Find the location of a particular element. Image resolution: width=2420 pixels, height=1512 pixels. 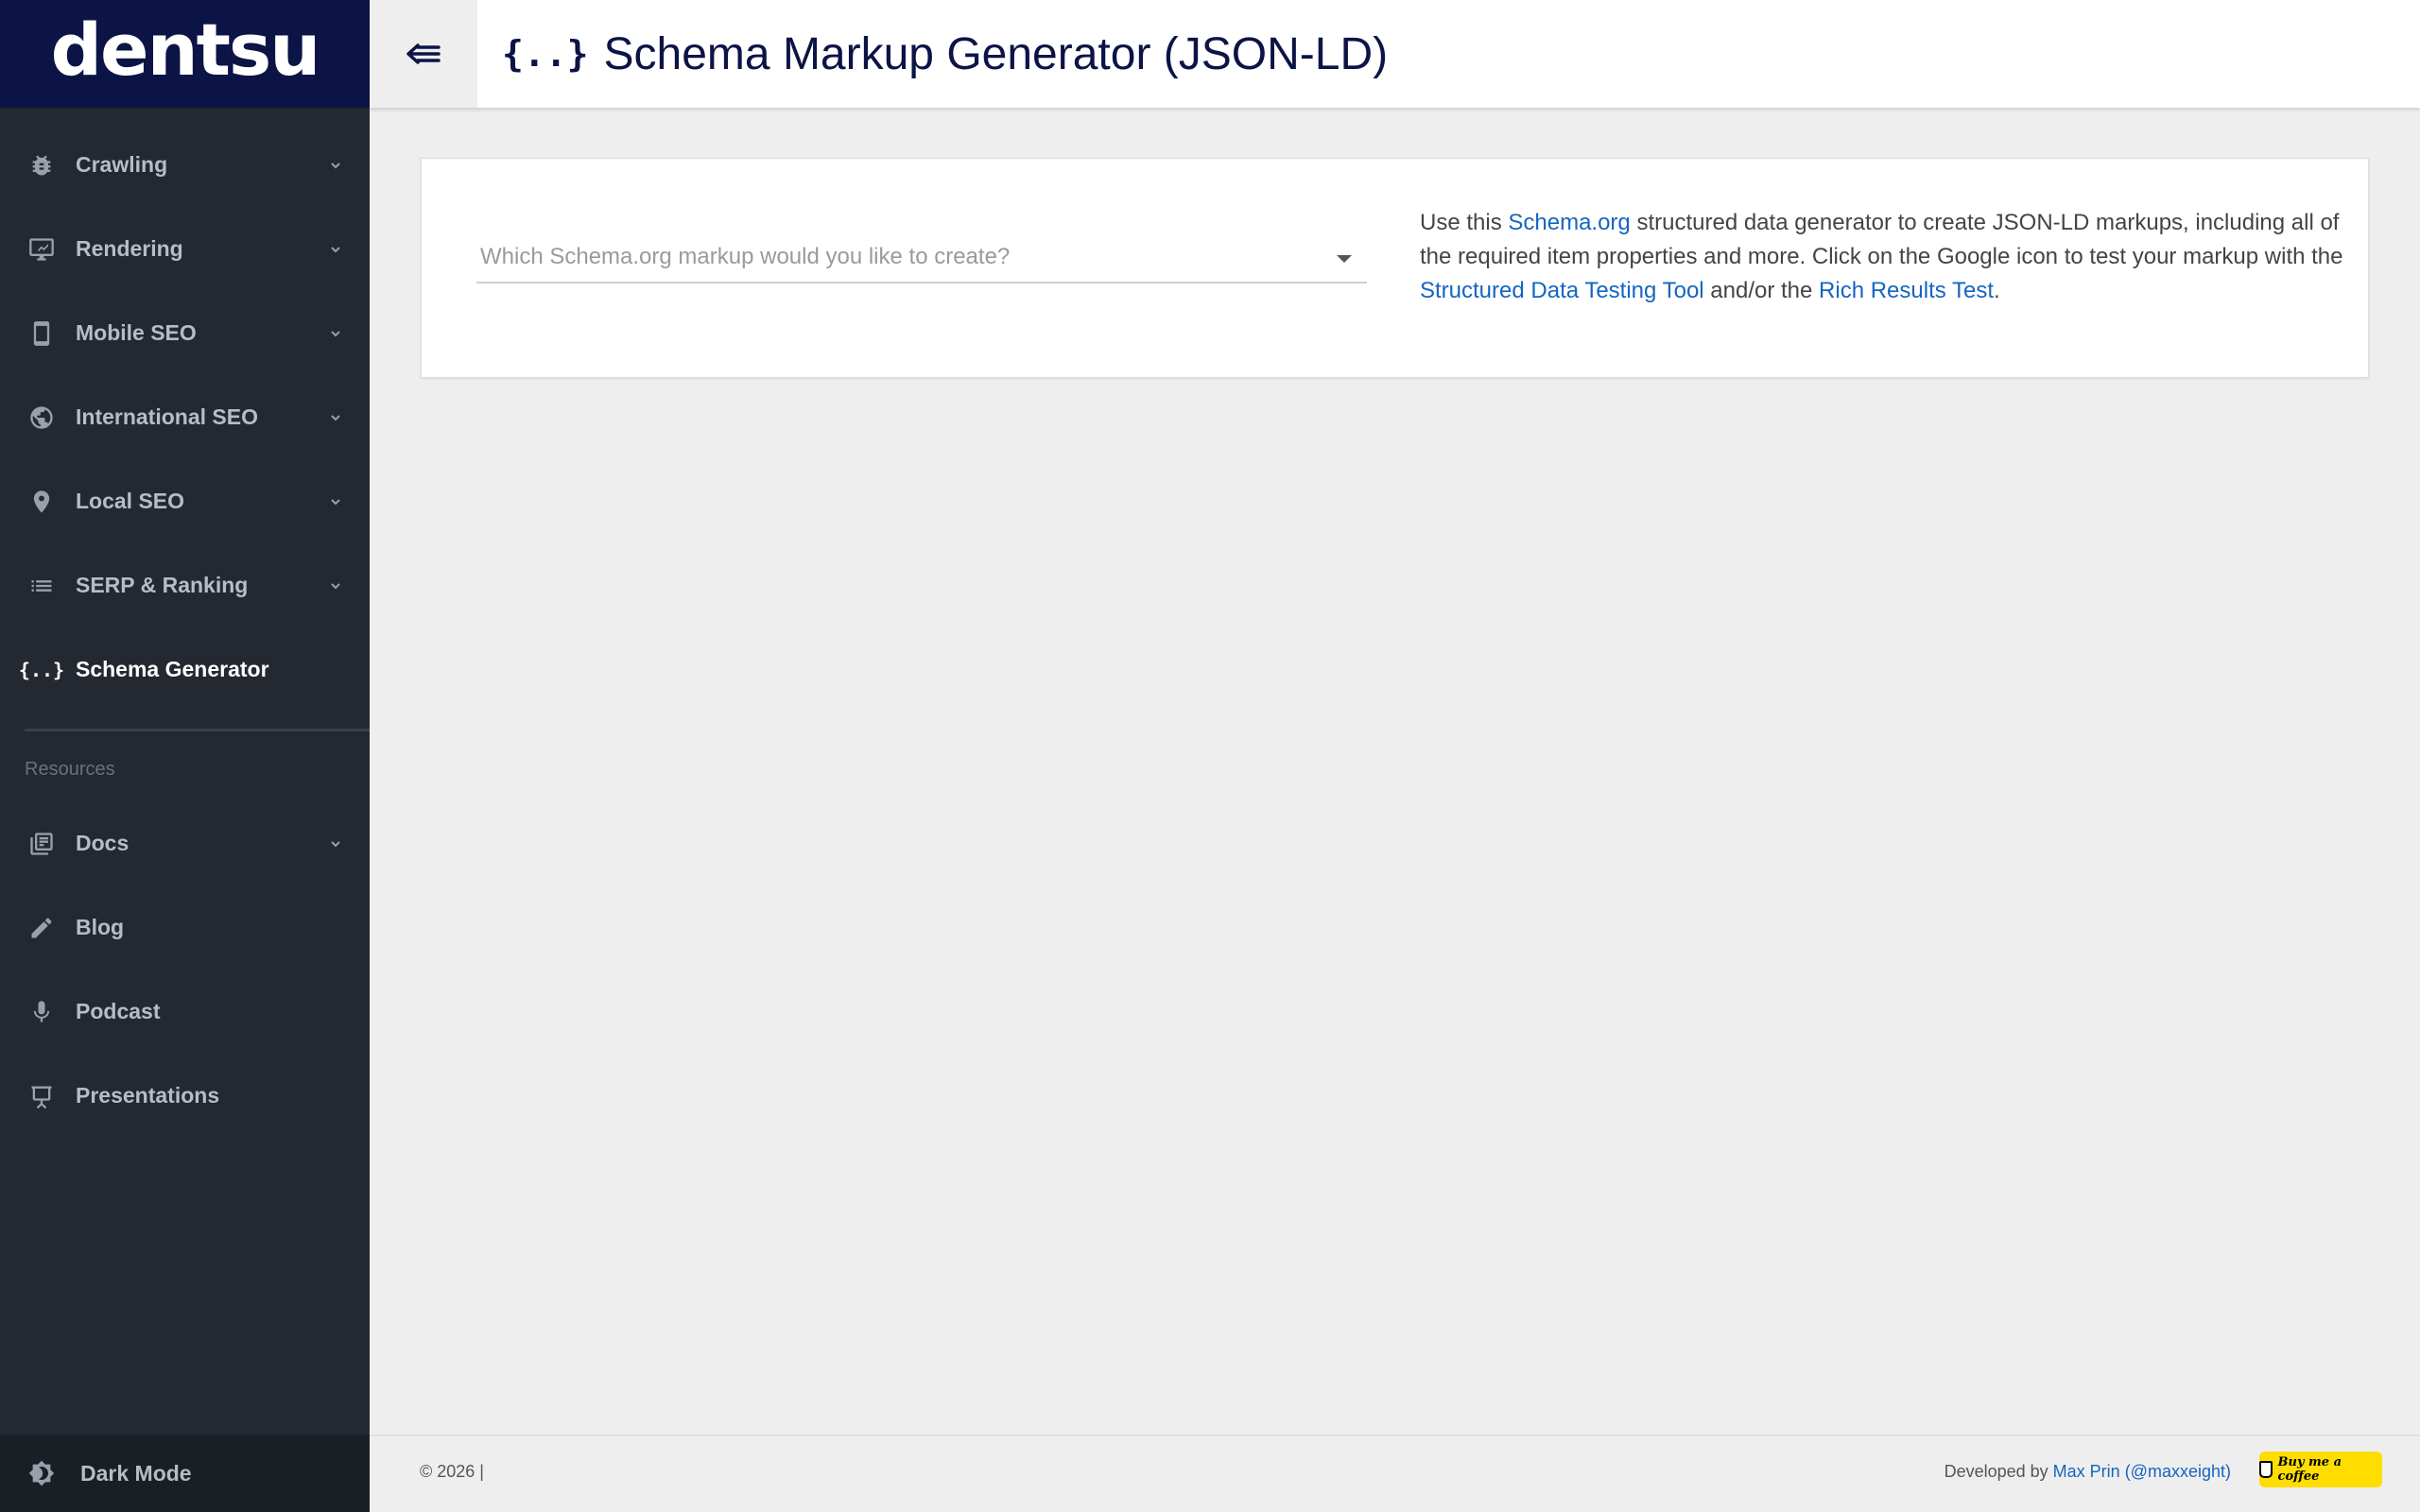

desc-text: and/or the is located at coordinates (1761, 290).